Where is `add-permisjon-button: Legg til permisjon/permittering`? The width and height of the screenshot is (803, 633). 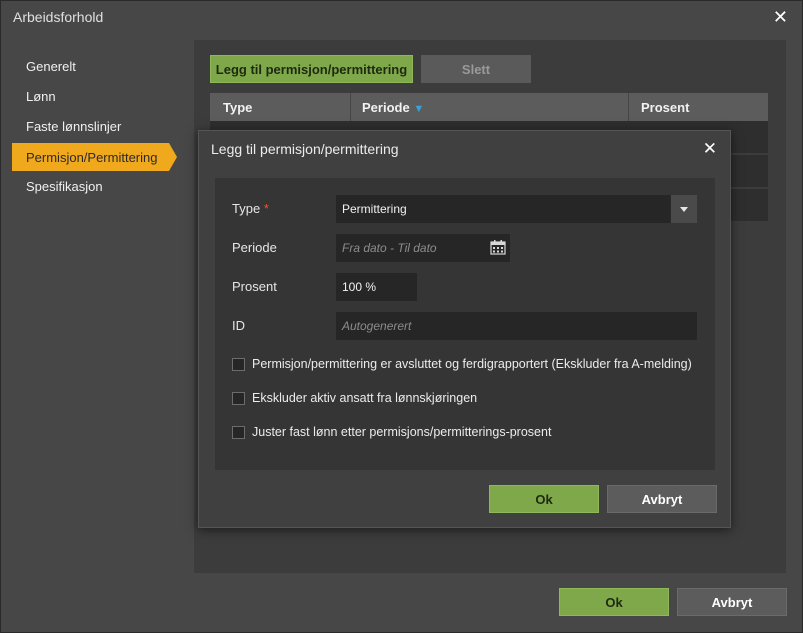 add-permisjon-button: Legg til permisjon/permittering is located at coordinates (311, 69).